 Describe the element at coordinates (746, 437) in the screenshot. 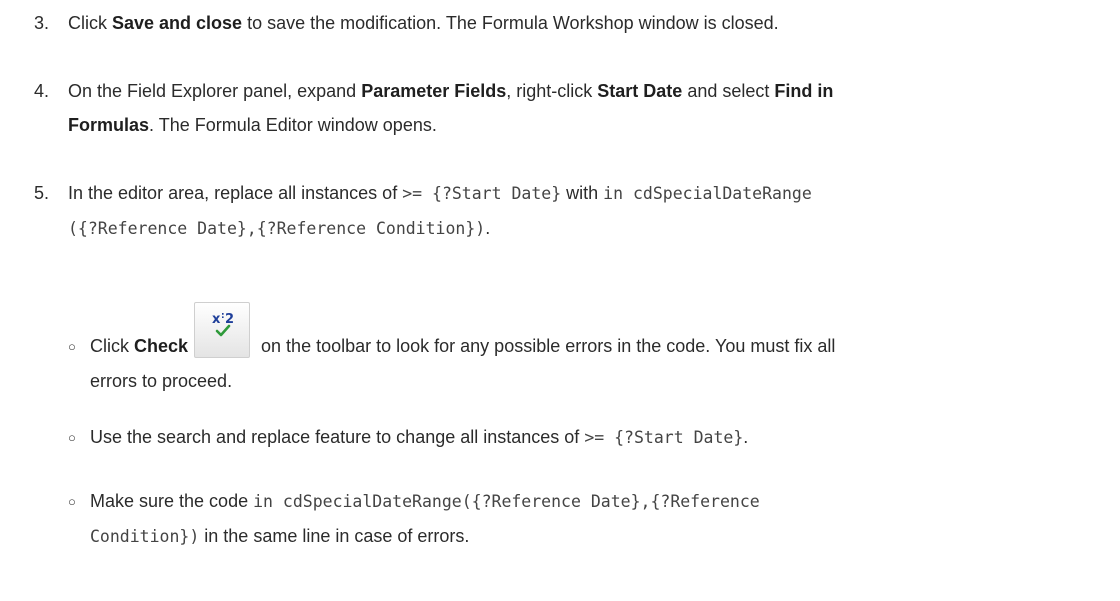

I see `subitem-text: .` at that location.